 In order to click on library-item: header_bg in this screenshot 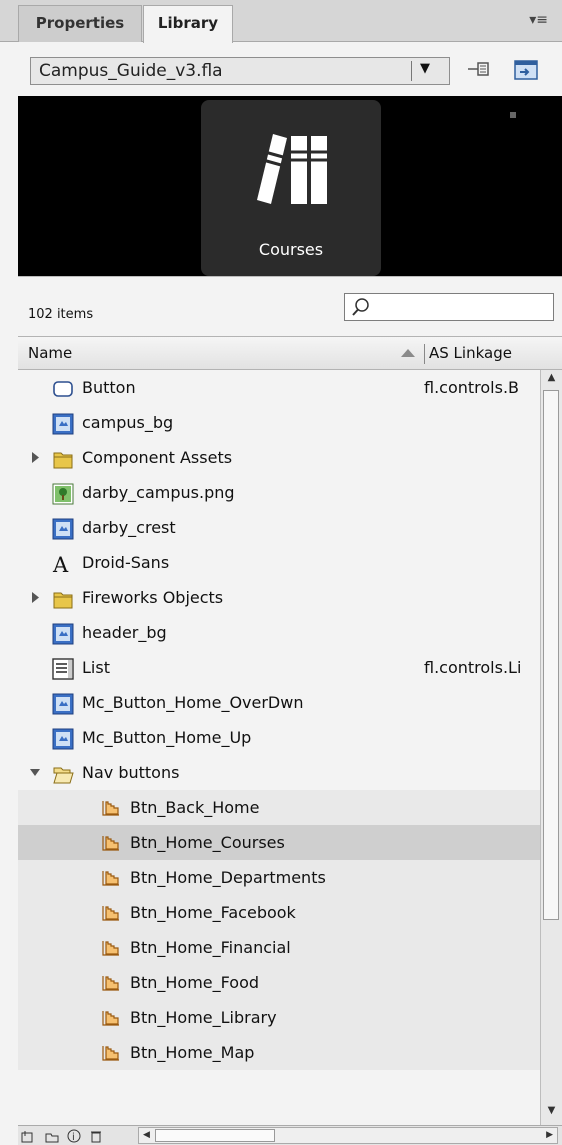, I will do `click(279, 632)`.